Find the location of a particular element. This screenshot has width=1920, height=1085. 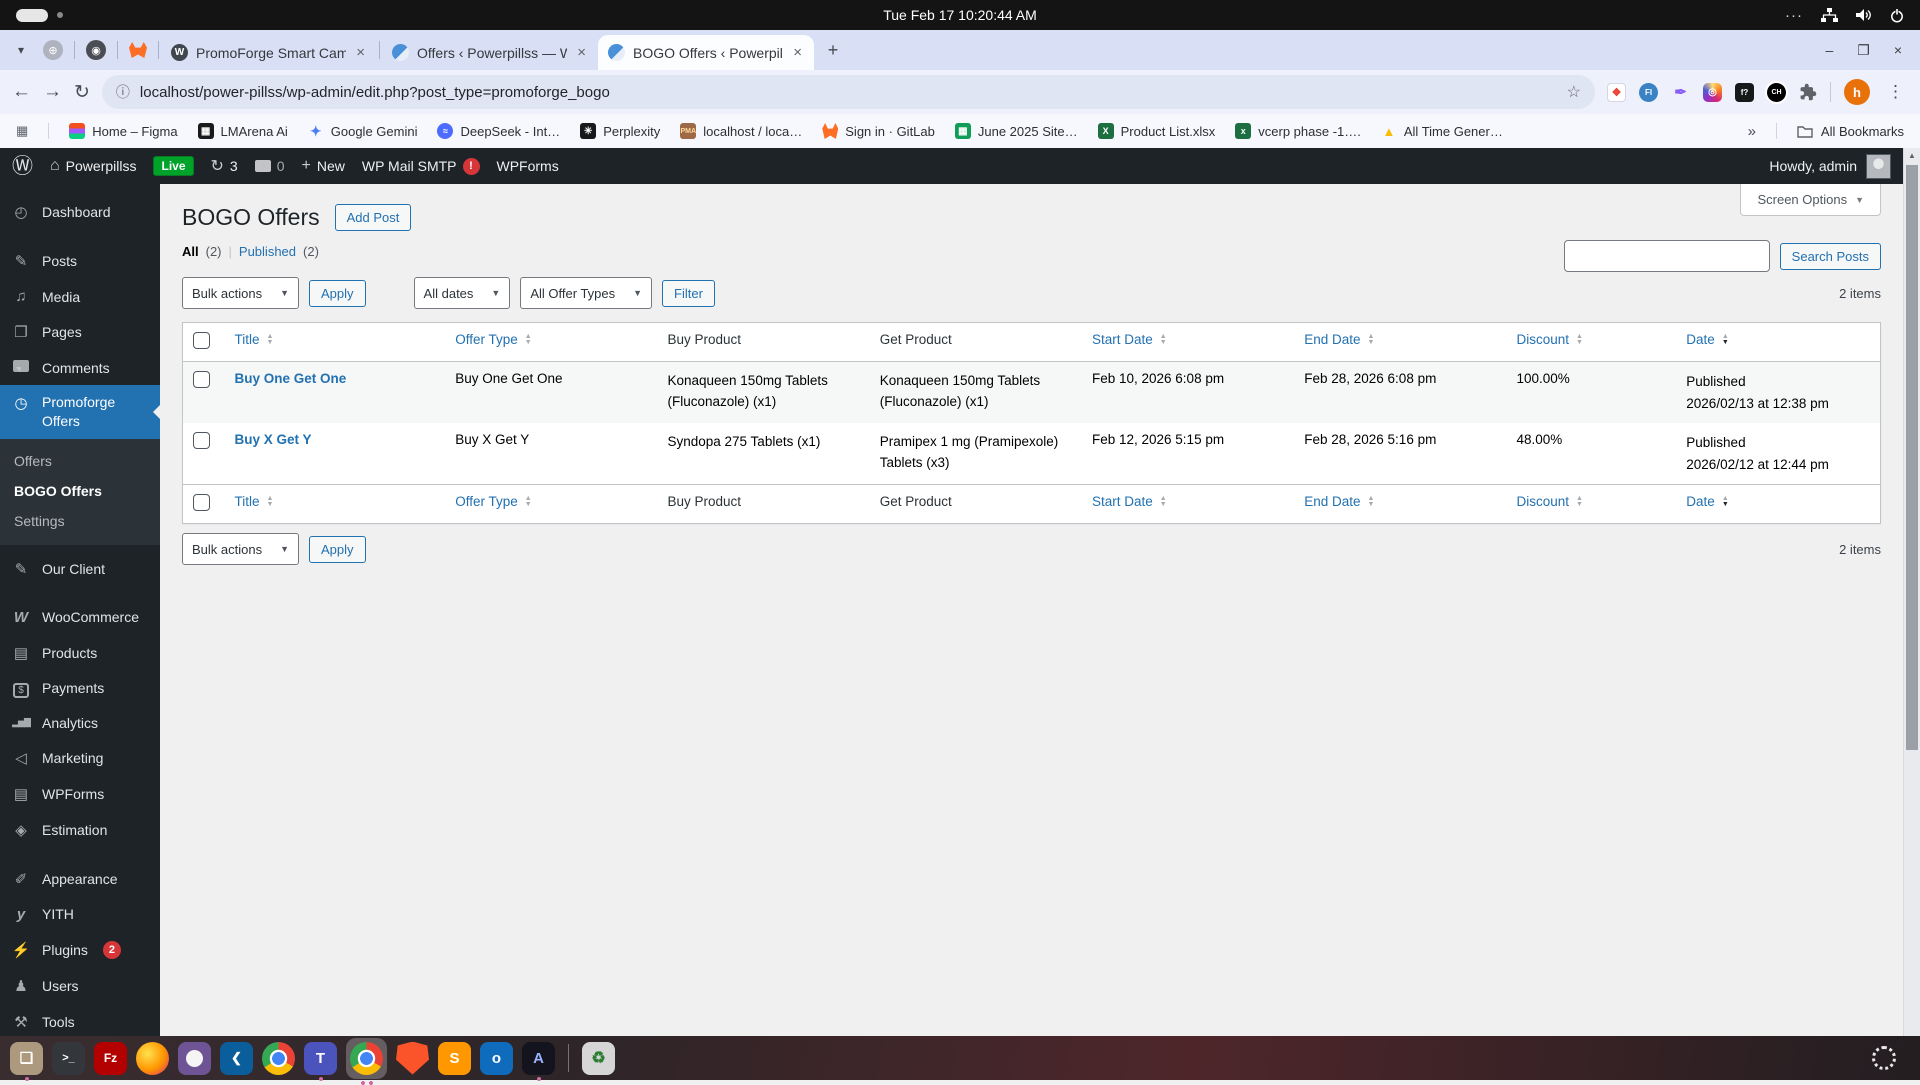

browser-tab: W PromoForge Smart Camp × is located at coordinates (269, 52).